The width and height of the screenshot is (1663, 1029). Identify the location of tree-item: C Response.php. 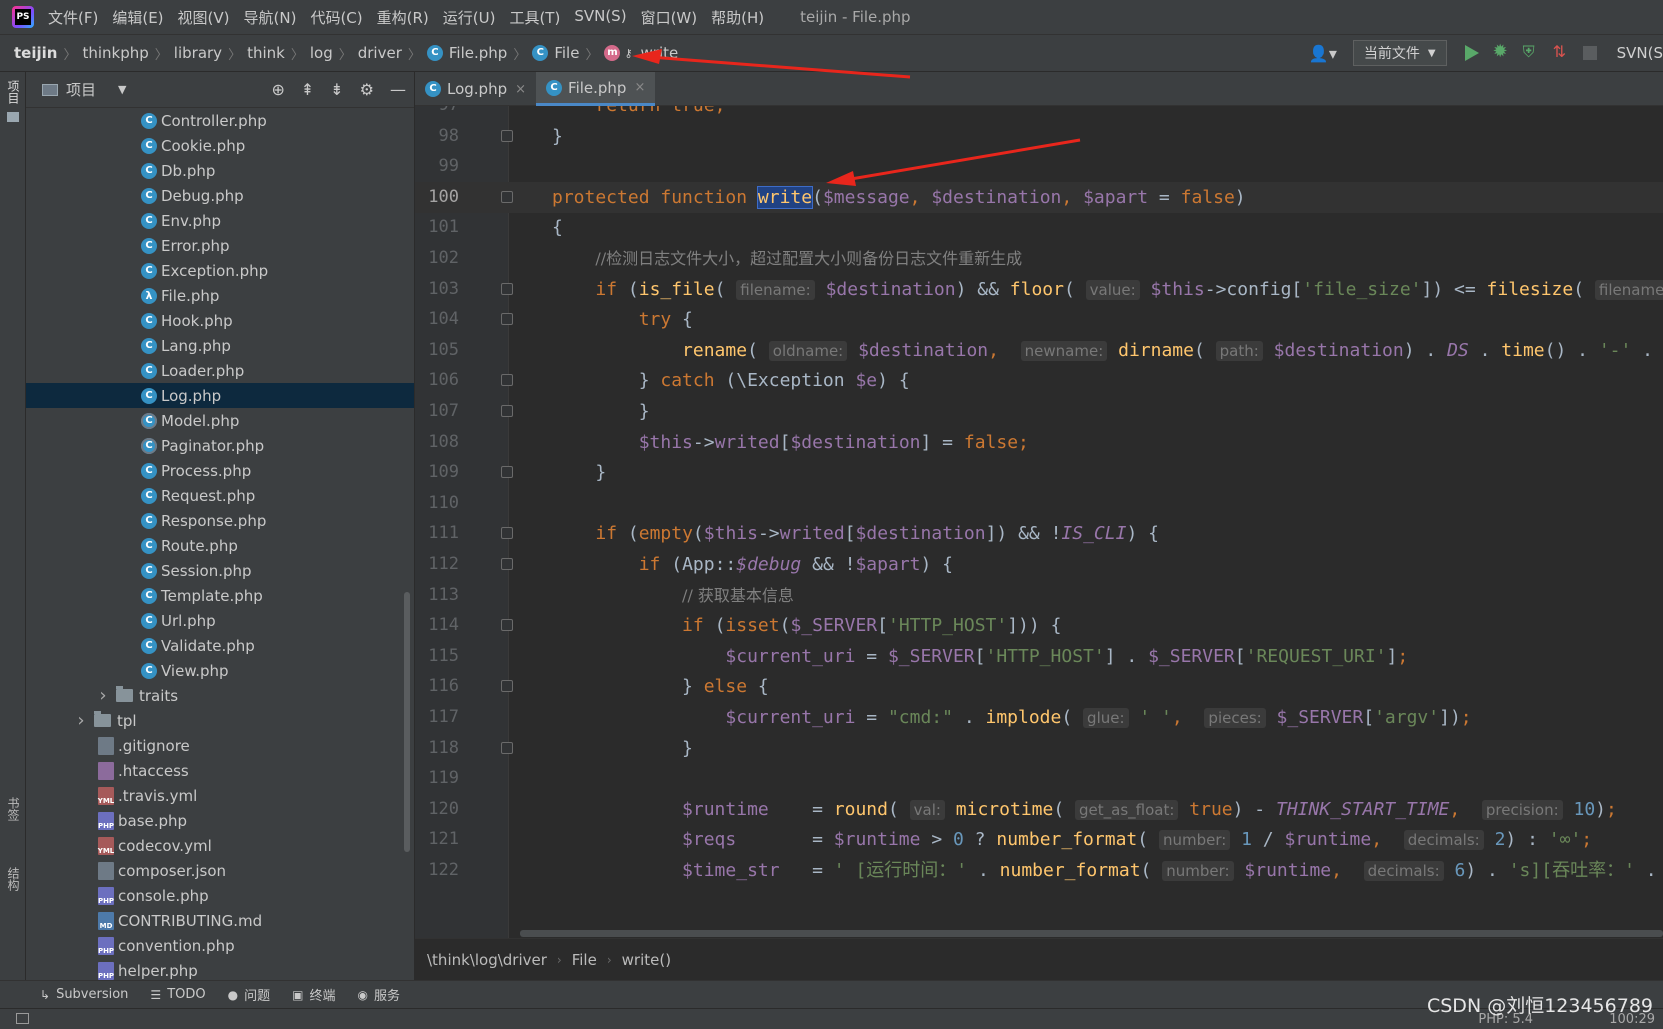
(220, 520).